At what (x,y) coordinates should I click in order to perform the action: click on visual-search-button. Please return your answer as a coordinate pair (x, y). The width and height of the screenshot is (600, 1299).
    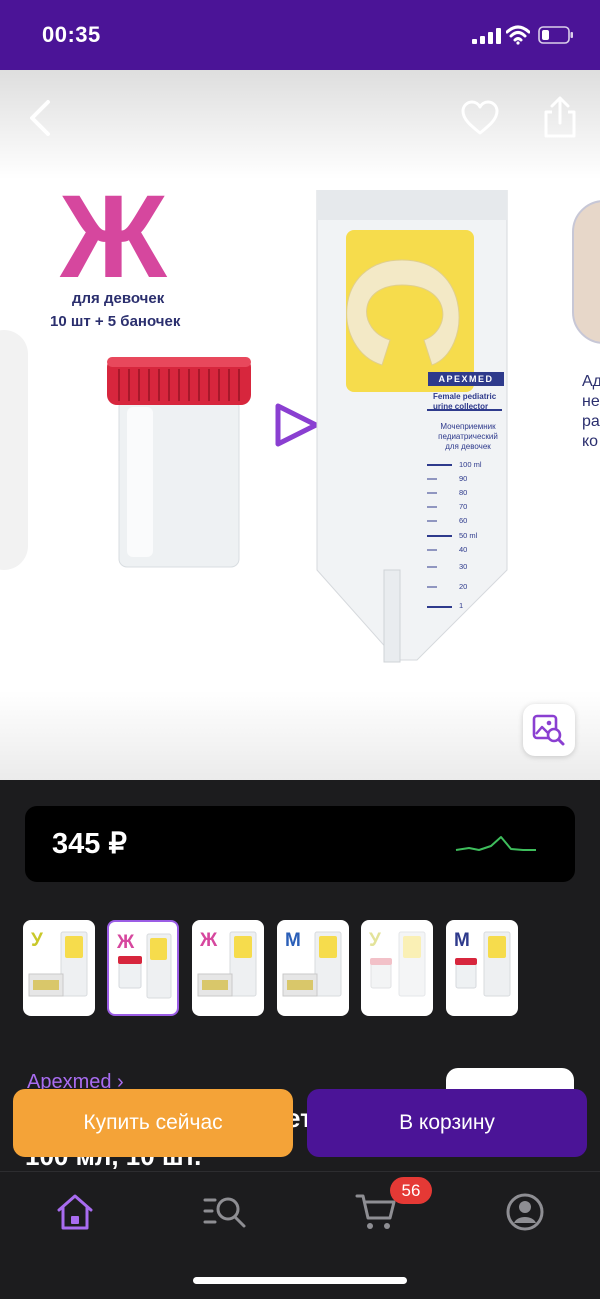
    Looking at the image, I should click on (549, 730).